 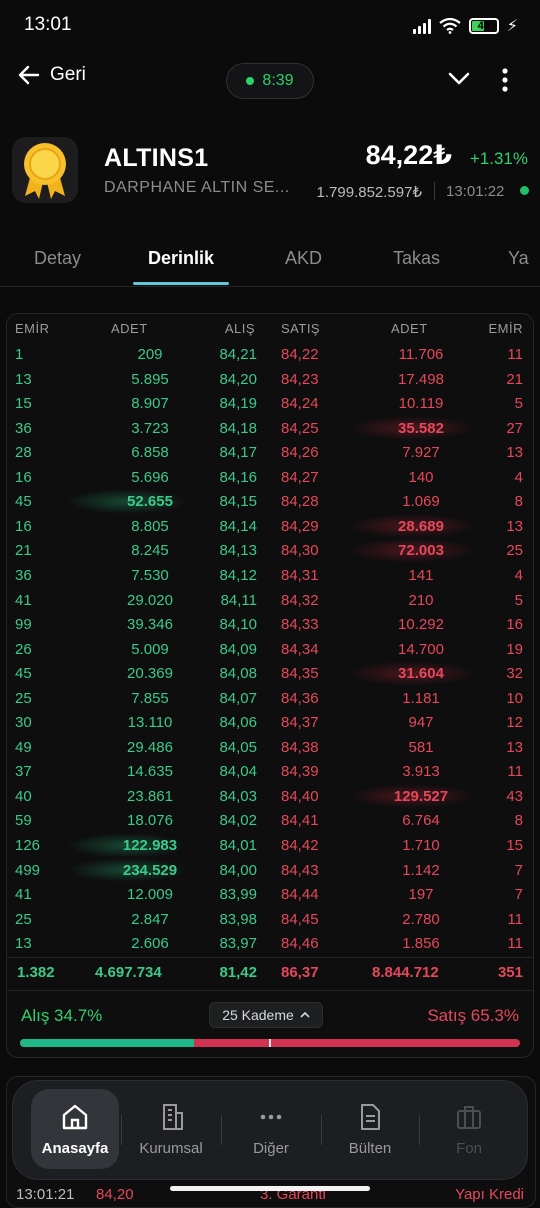 What do you see at coordinates (370, 1129) in the screenshot?
I see `nav-bulten: Bülten` at bounding box center [370, 1129].